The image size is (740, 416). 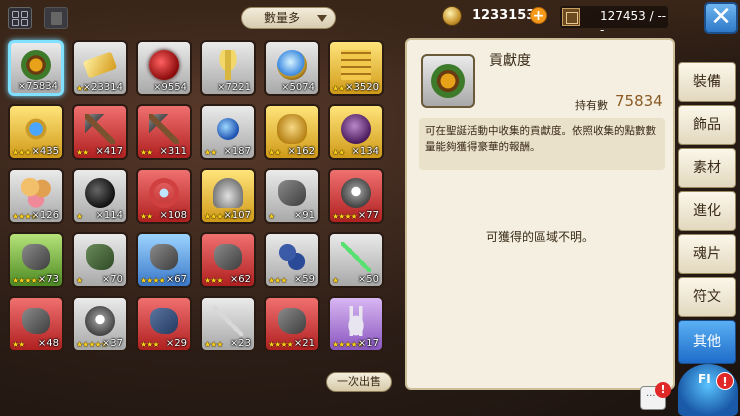 What do you see at coordinates (356, 64) in the screenshot?
I see `gold-bars-icon` at bounding box center [356, 64].